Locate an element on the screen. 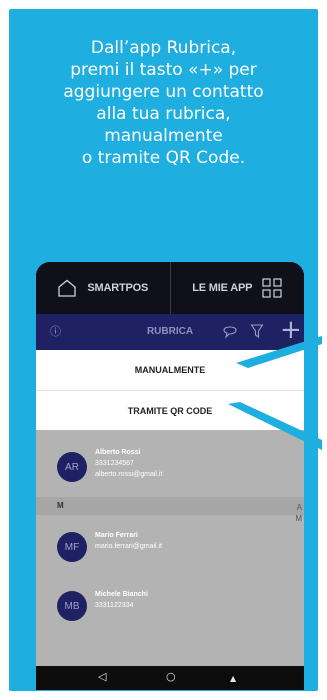  avatar: MB is located at coordinates (72, 606).